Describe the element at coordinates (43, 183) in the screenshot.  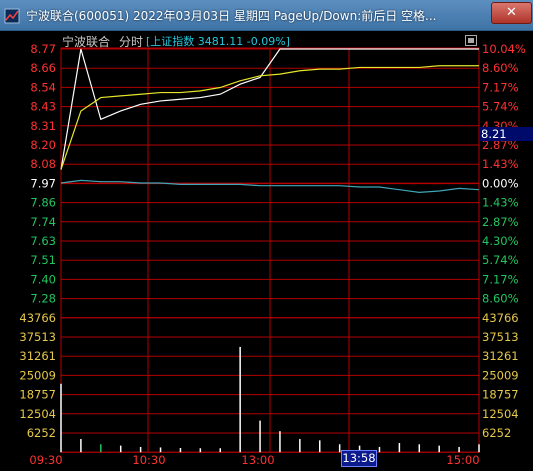
I see `price-tick-label: 7.97` at that location.